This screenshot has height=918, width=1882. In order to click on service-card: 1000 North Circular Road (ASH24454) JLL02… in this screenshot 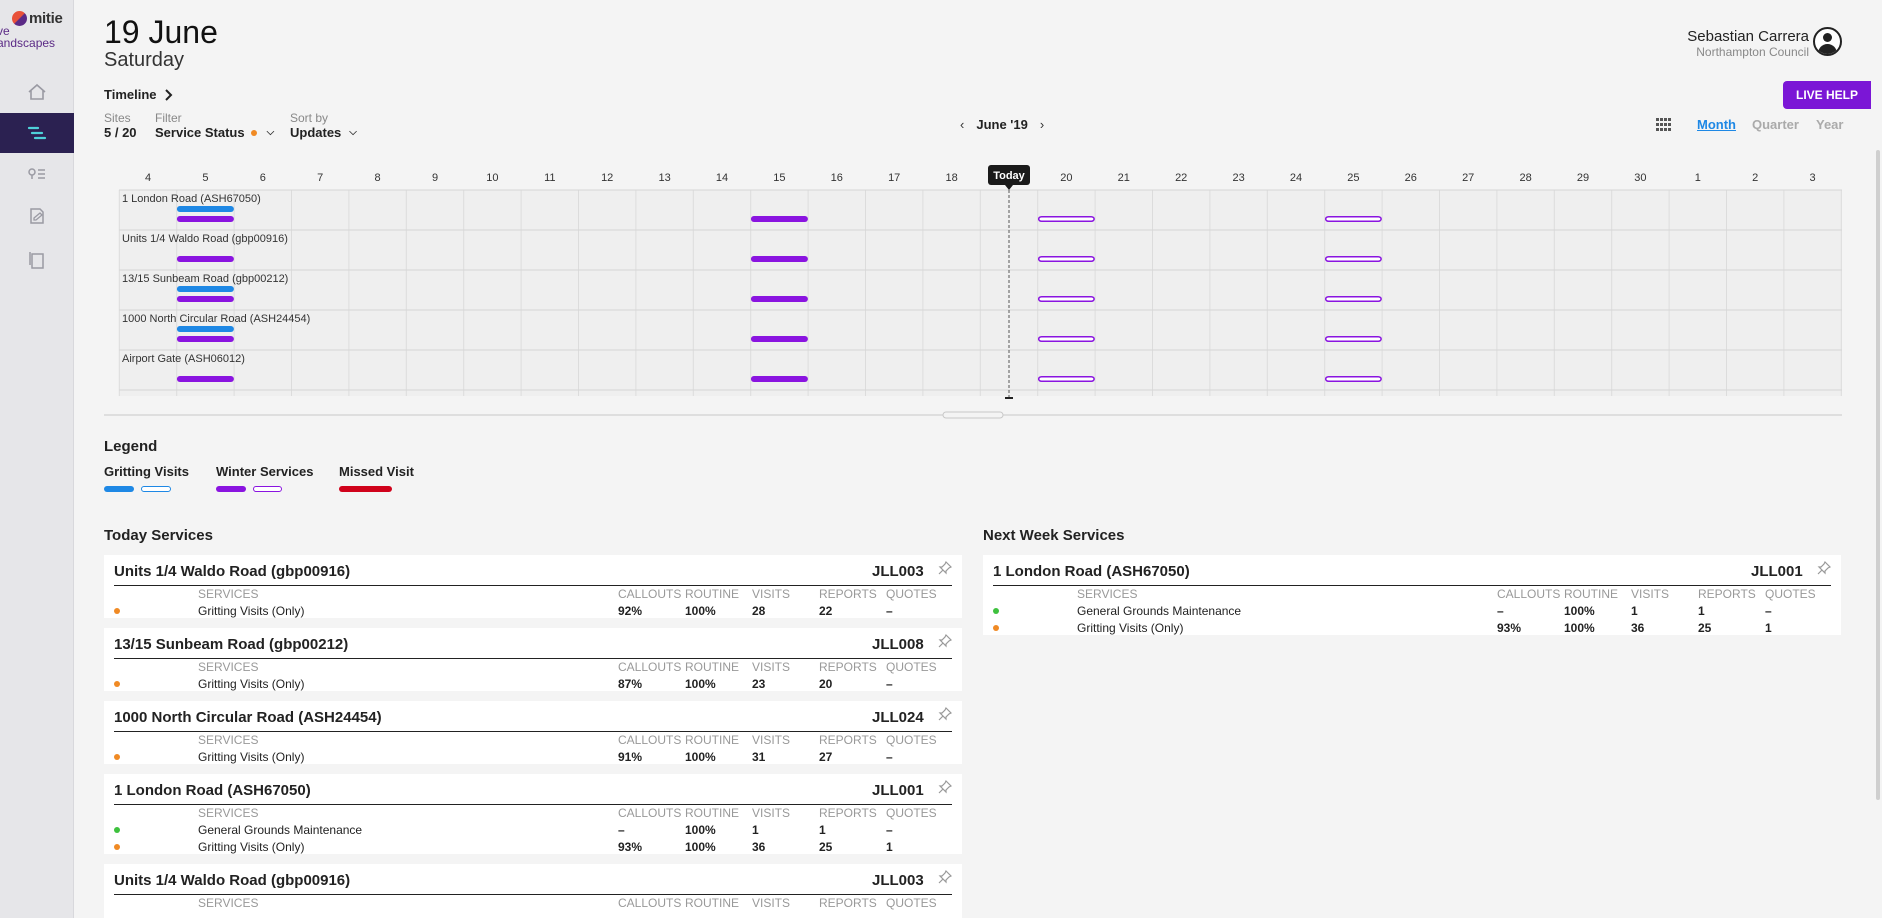, I will do `click(533, 732)`.